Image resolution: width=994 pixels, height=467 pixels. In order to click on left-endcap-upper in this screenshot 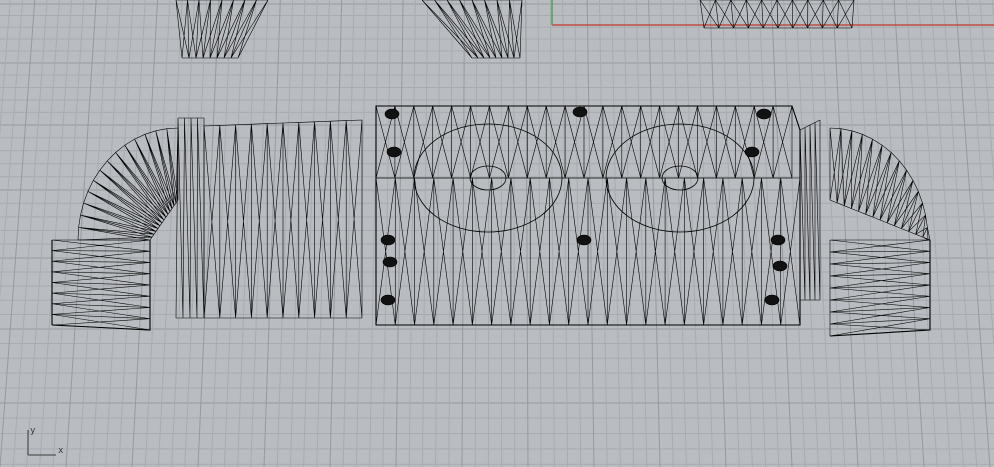, I will do `click(128, 184)`.